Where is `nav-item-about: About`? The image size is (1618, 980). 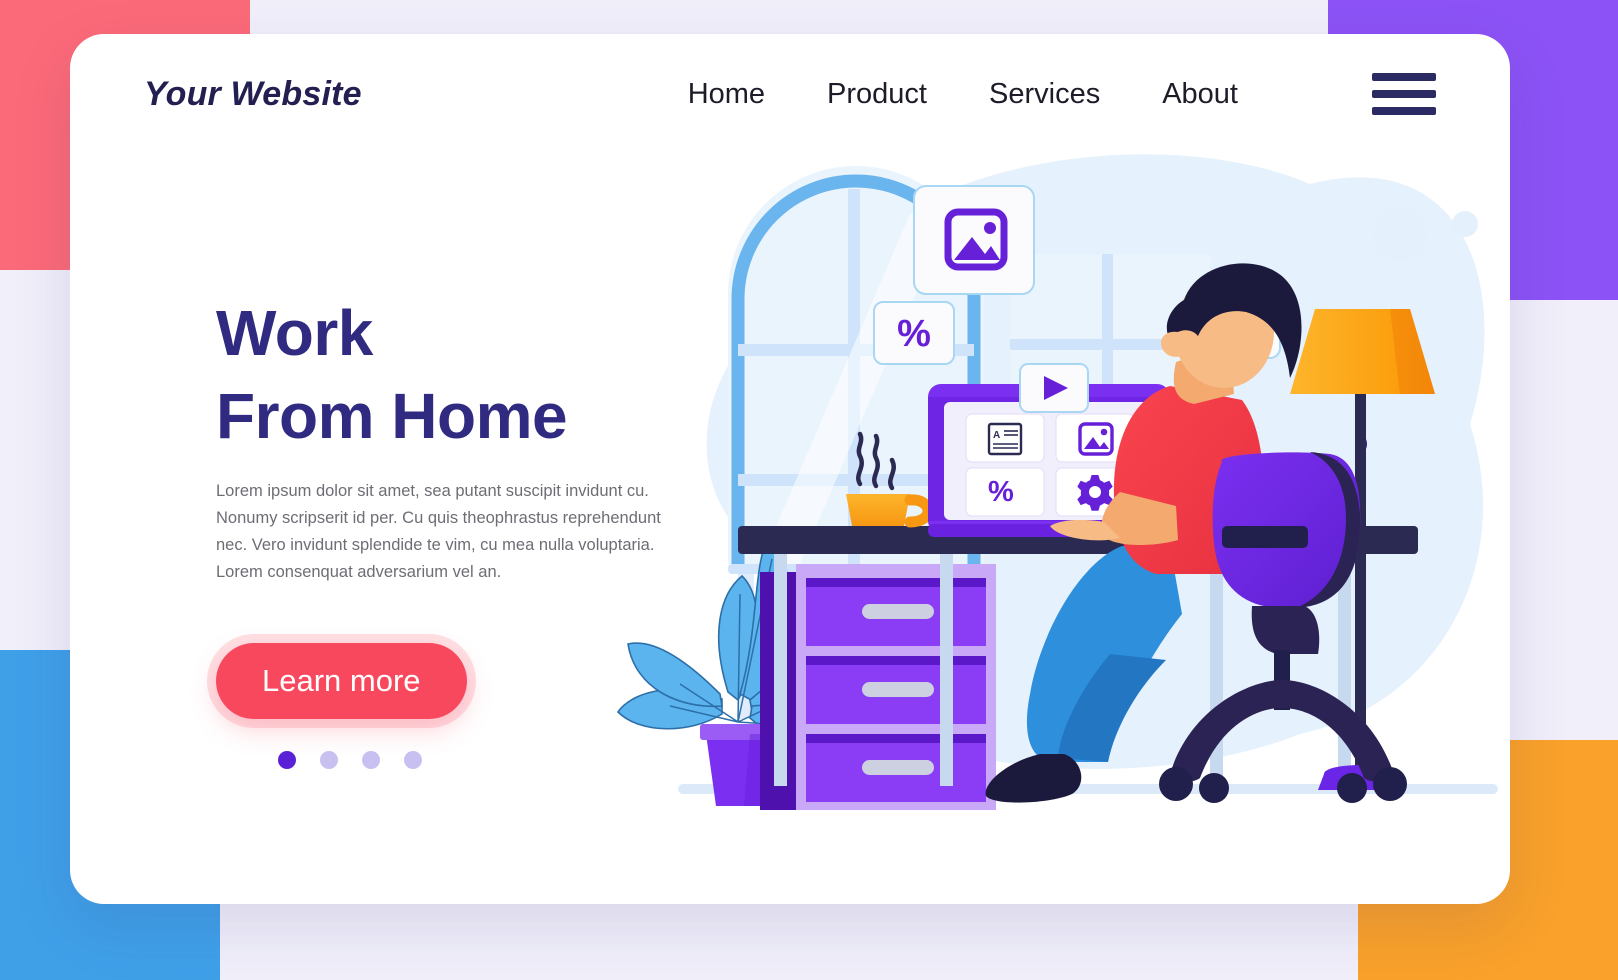
nav-item-about: About is located at coordinates (1200, 94).